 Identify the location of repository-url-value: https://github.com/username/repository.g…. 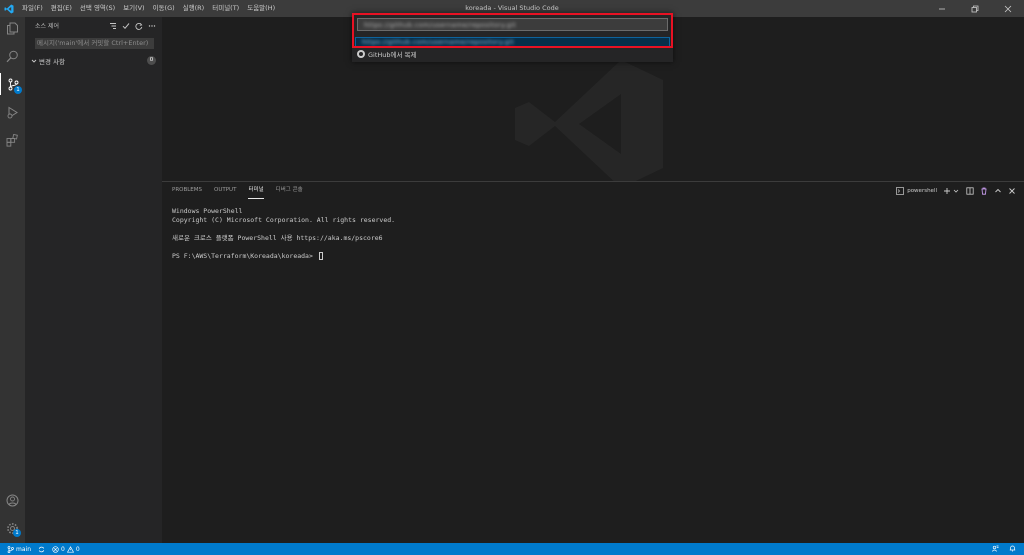
(440, 24).